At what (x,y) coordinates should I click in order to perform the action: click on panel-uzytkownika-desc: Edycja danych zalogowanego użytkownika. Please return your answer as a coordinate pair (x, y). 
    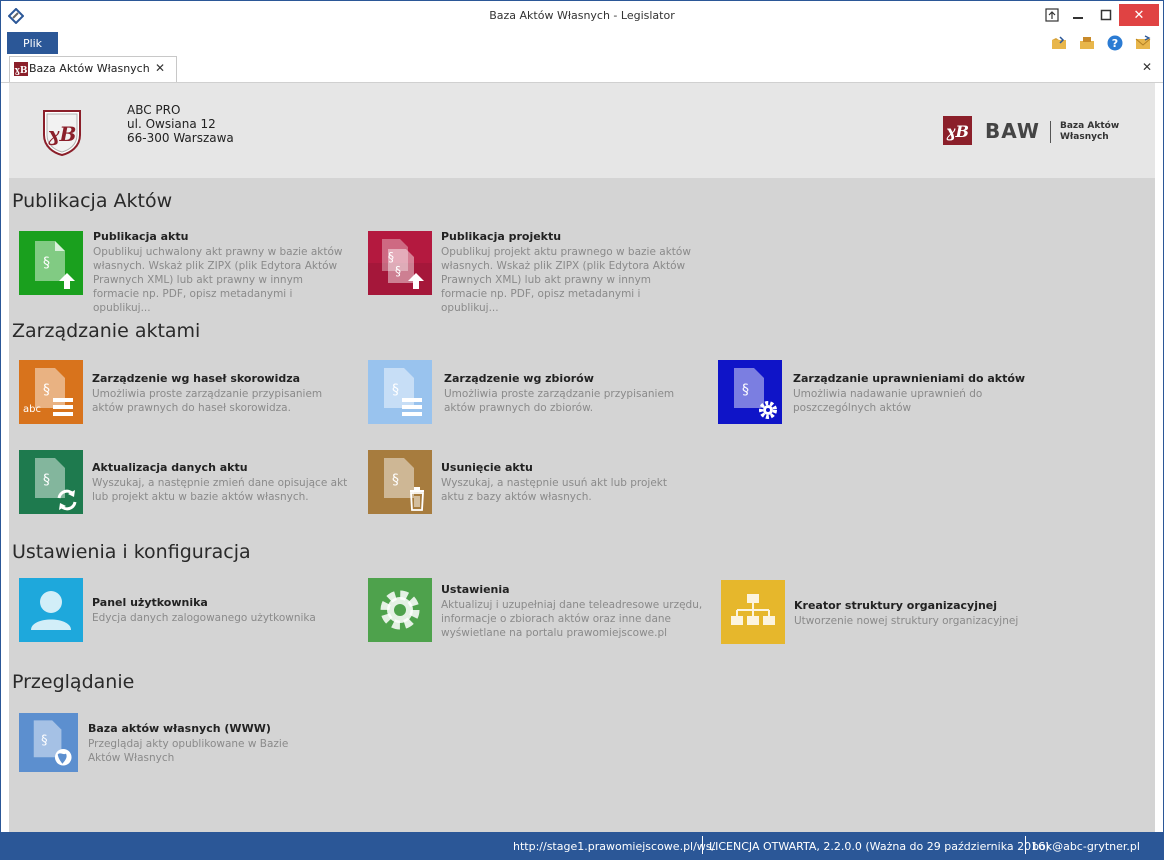
    Looking at the image, I should click on (204, 618).